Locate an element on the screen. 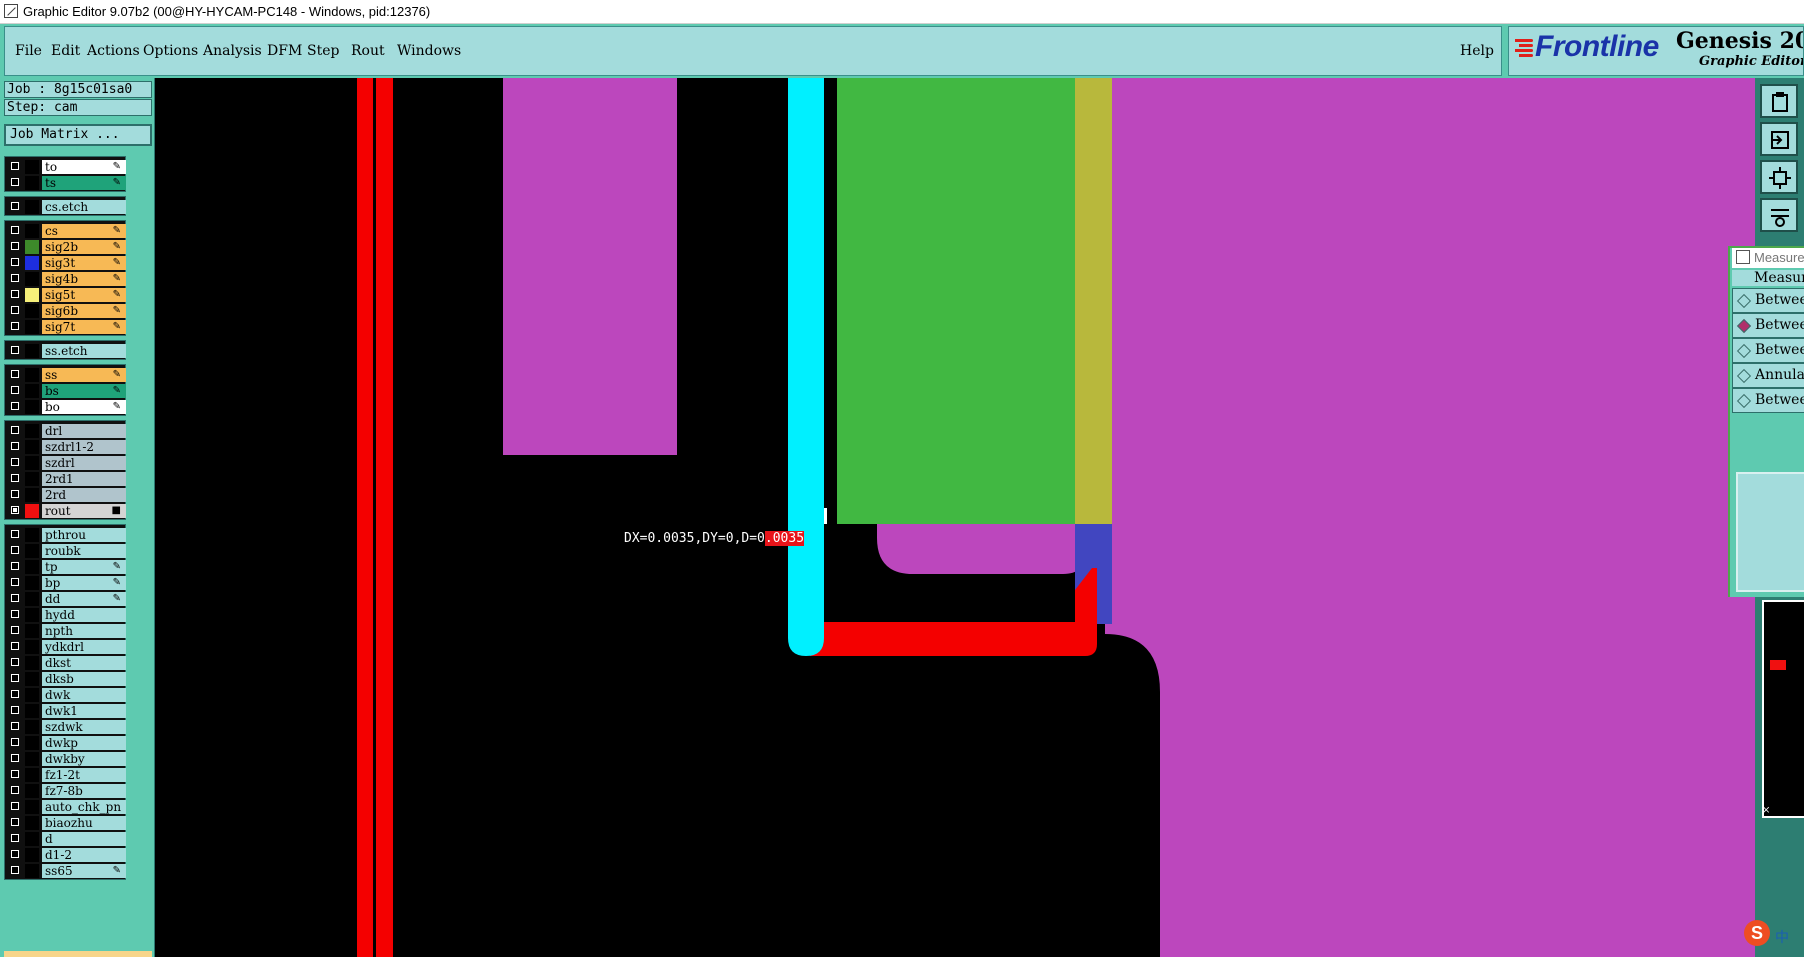  layer-row-ss: ss ✎ is located at coordinates (65, 375).